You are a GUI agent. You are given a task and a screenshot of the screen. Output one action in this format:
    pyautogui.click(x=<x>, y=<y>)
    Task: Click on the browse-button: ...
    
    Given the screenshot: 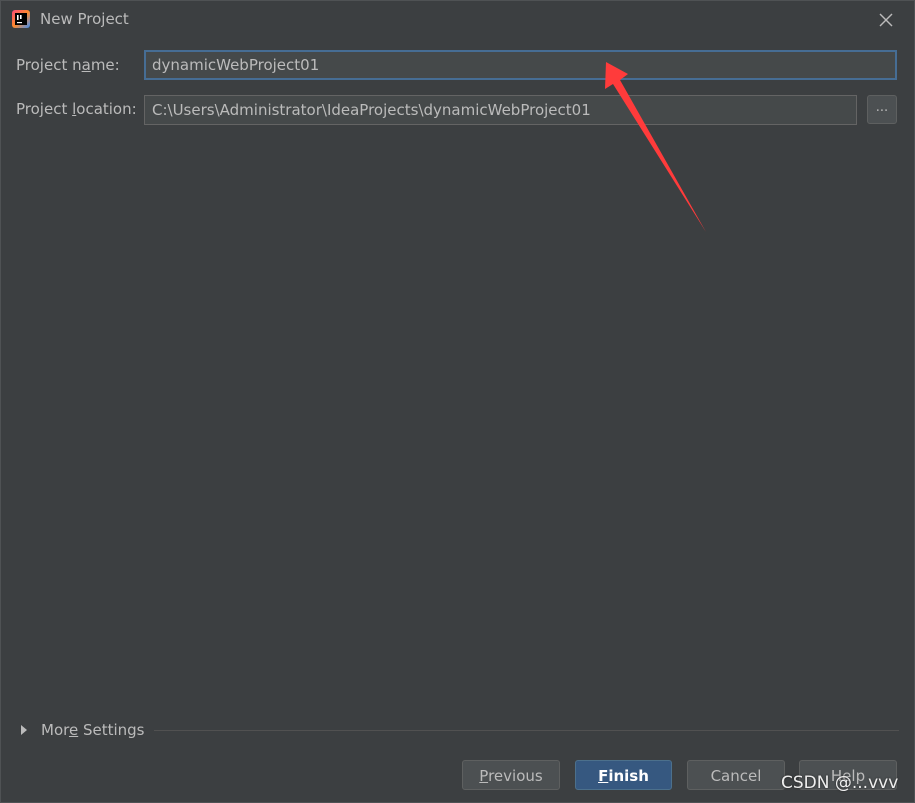 What is the action you would take?
    pyautogui.click(x=882, y=109)
    